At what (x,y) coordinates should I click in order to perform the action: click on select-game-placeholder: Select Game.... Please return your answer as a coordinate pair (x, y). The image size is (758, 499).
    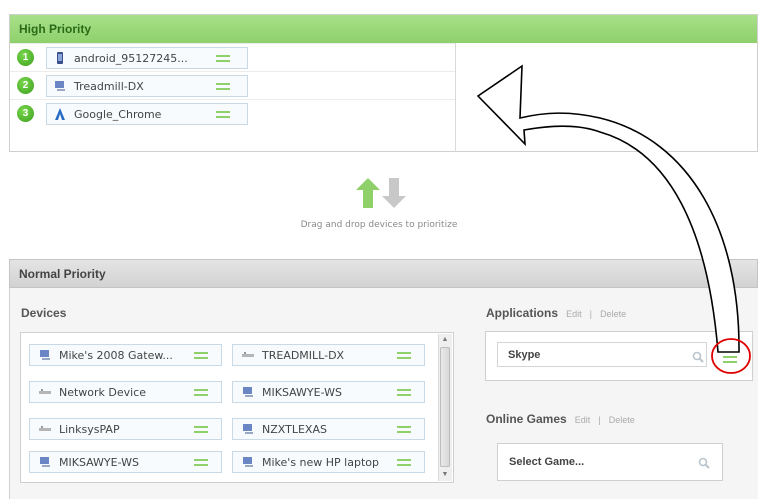
    Looking at the image, I should click on (547, 462).